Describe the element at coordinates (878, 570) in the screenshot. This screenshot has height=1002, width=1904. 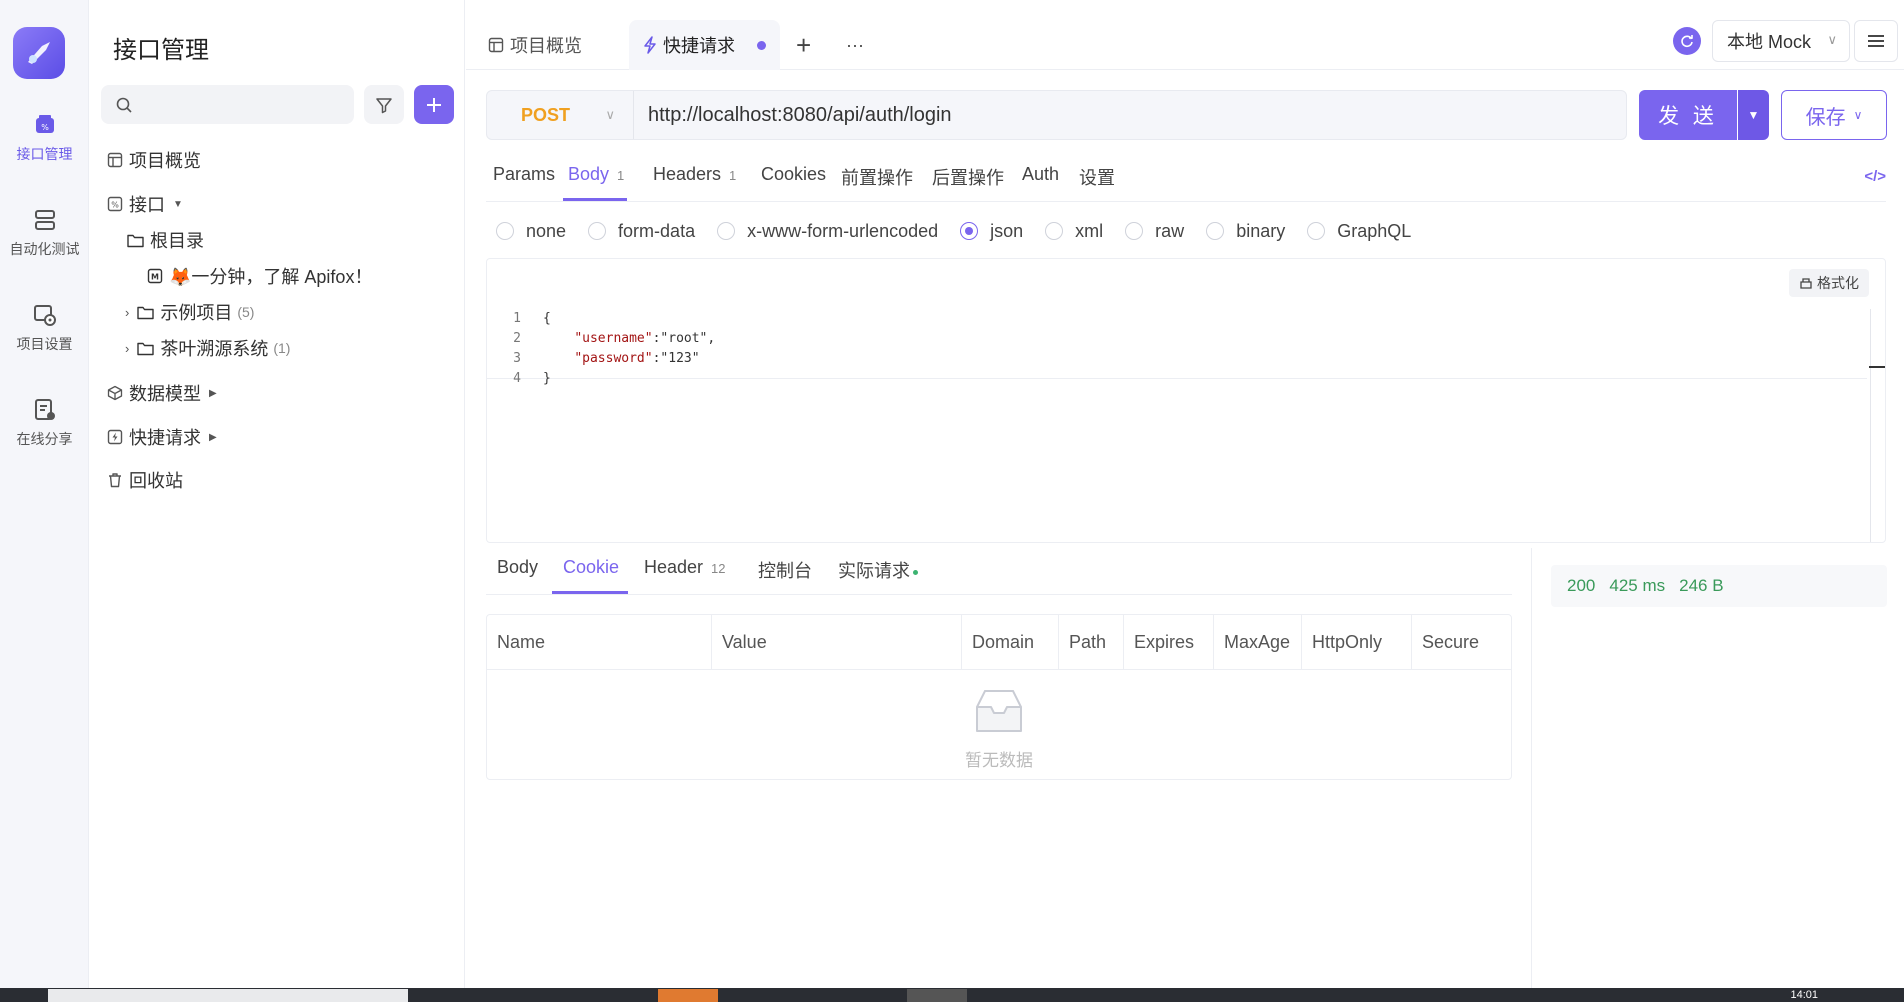
I see `resp-tab-actual-request: 实际请求` at that location.